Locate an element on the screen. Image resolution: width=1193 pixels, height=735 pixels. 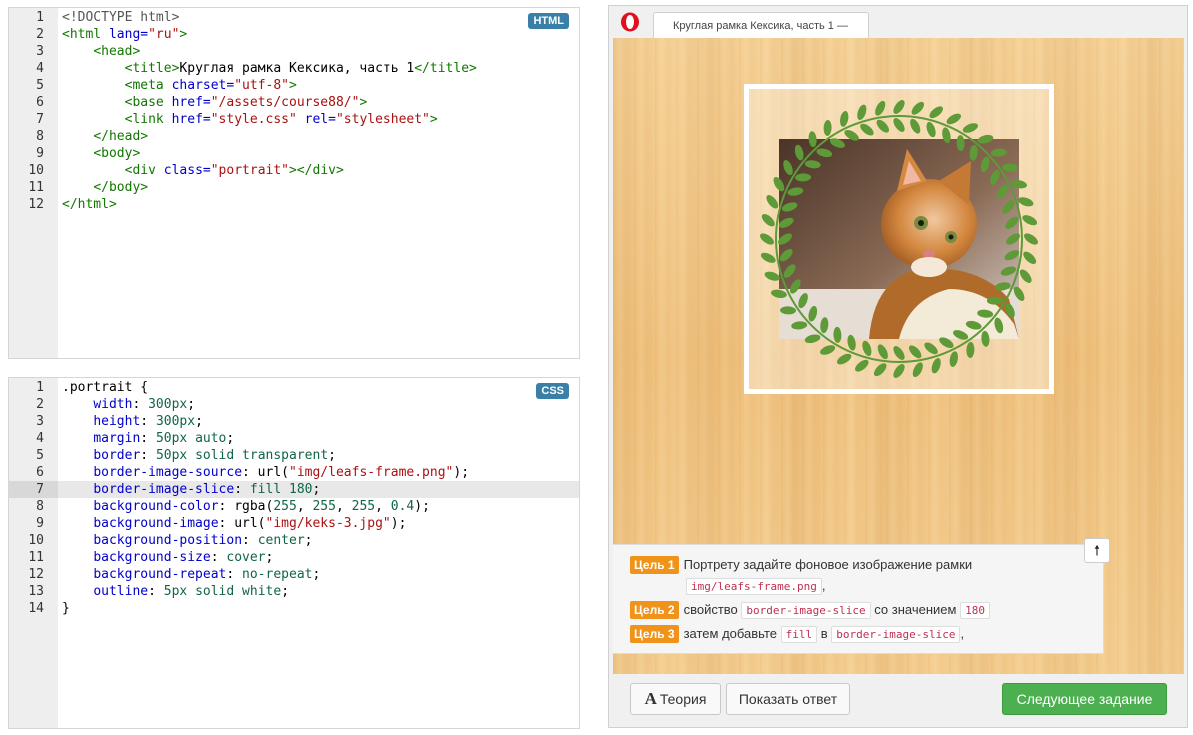
code-line: 5 border: 50px solid transparent; is located at coordinates (294, 455).